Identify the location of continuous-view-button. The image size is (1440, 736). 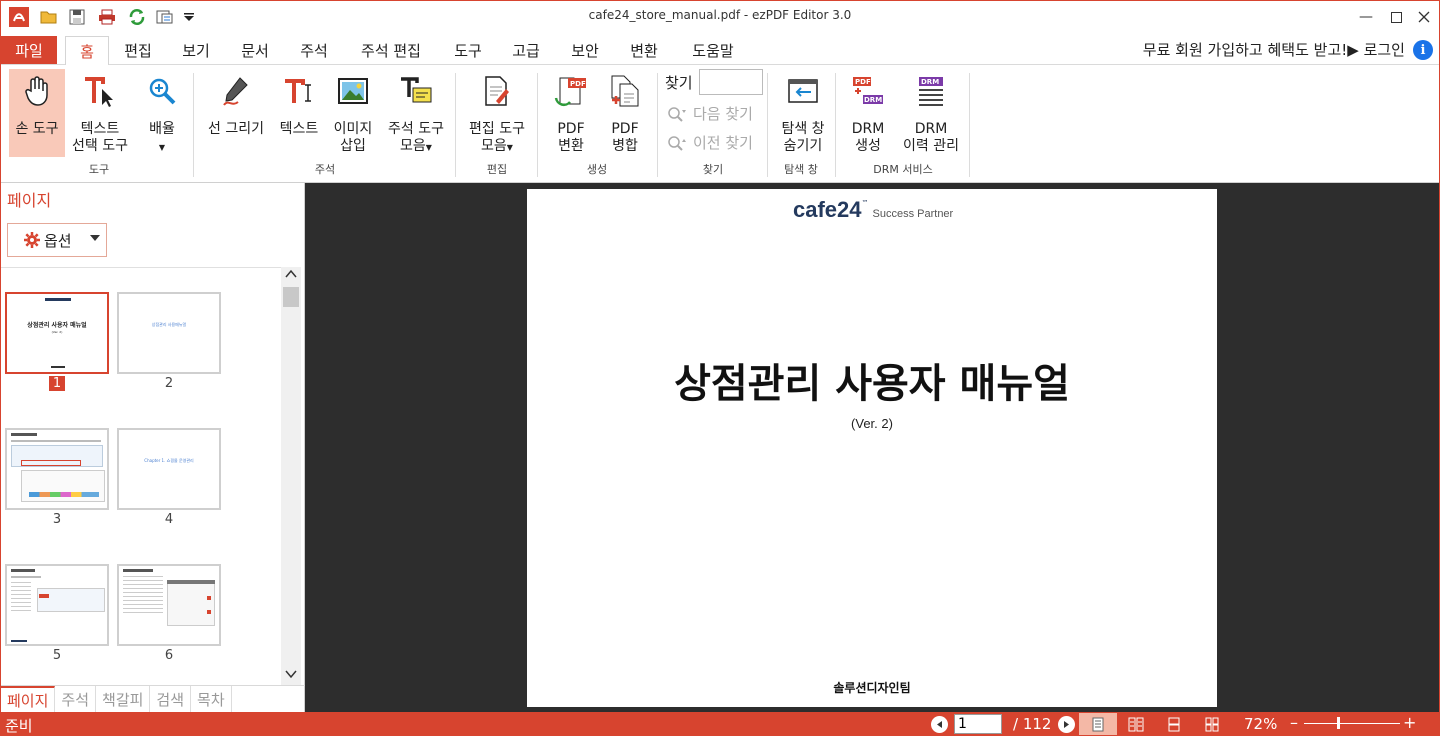
(1174, 724).